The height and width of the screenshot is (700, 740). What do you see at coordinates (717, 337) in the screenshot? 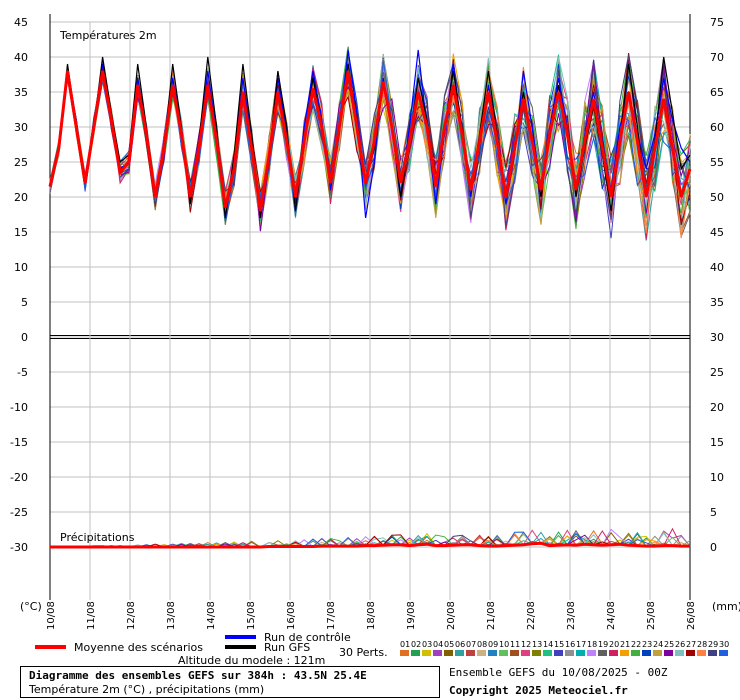
I see `right-tick-label: 30` at bounding box center [717, 337].